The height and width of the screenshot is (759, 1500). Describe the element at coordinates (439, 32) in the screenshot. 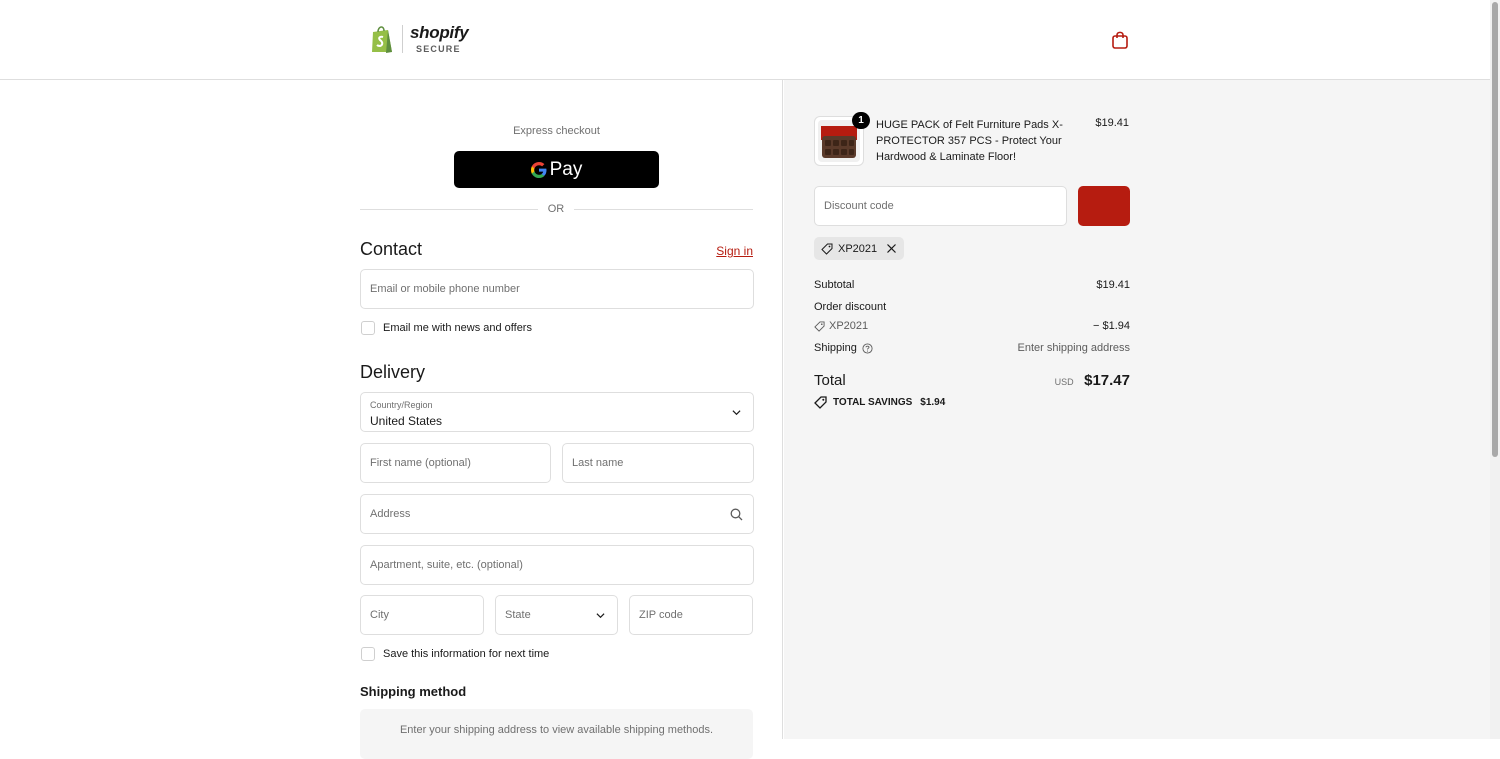

I see `brand-name: shopify` at that location.